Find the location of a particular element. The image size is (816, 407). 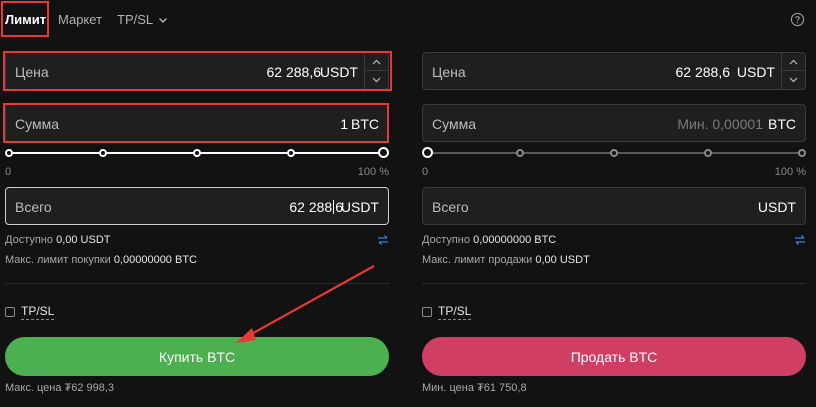

sell-button: Продать BTC is located at coordinates (614, 356).